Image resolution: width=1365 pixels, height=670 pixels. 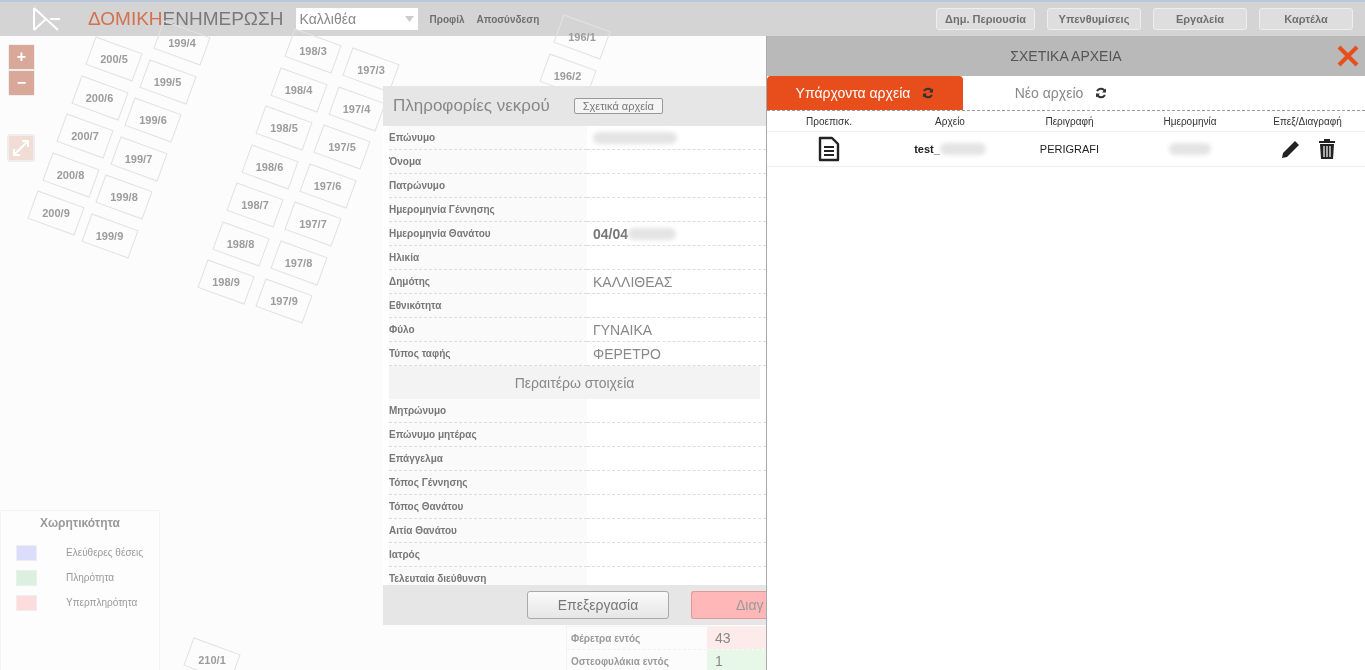 I want to click on field-label: Τύπος ταφής, so click(x=488, y=354).